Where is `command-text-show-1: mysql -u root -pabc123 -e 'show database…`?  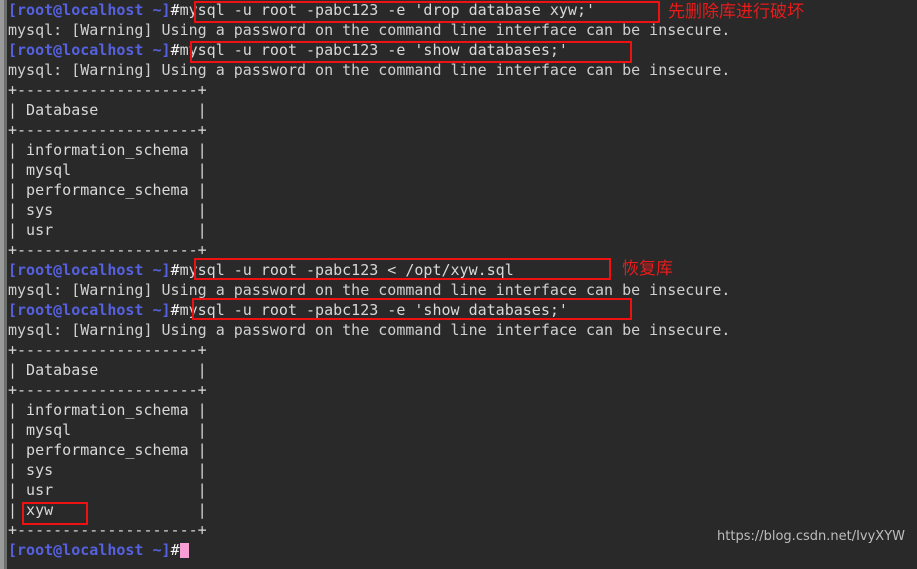 command-text-show-1: mysql -u root -pabc123 -e 'show database… is located at coordinates (373, 50).